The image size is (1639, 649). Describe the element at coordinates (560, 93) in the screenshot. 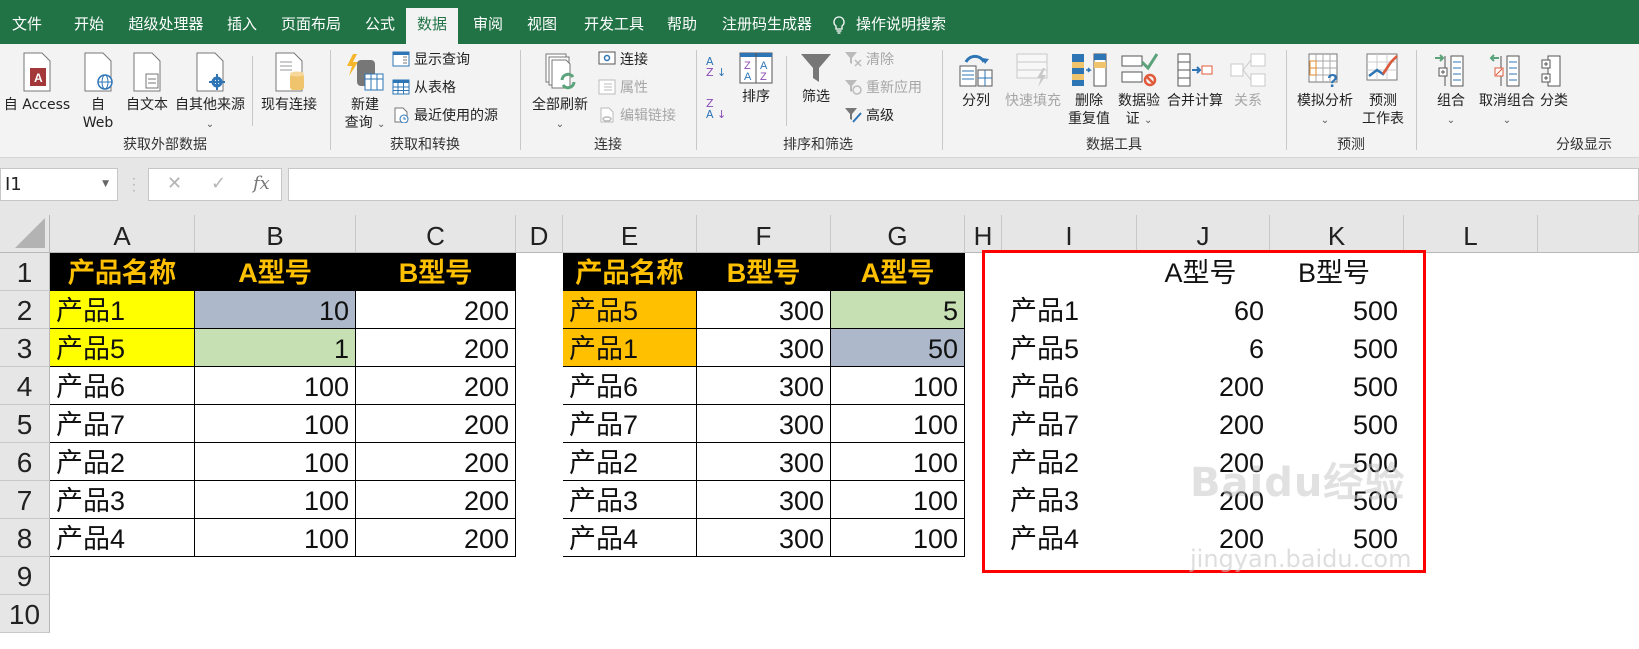

I see `refresh-all-button: 全部刷新 ⌄` at that location.